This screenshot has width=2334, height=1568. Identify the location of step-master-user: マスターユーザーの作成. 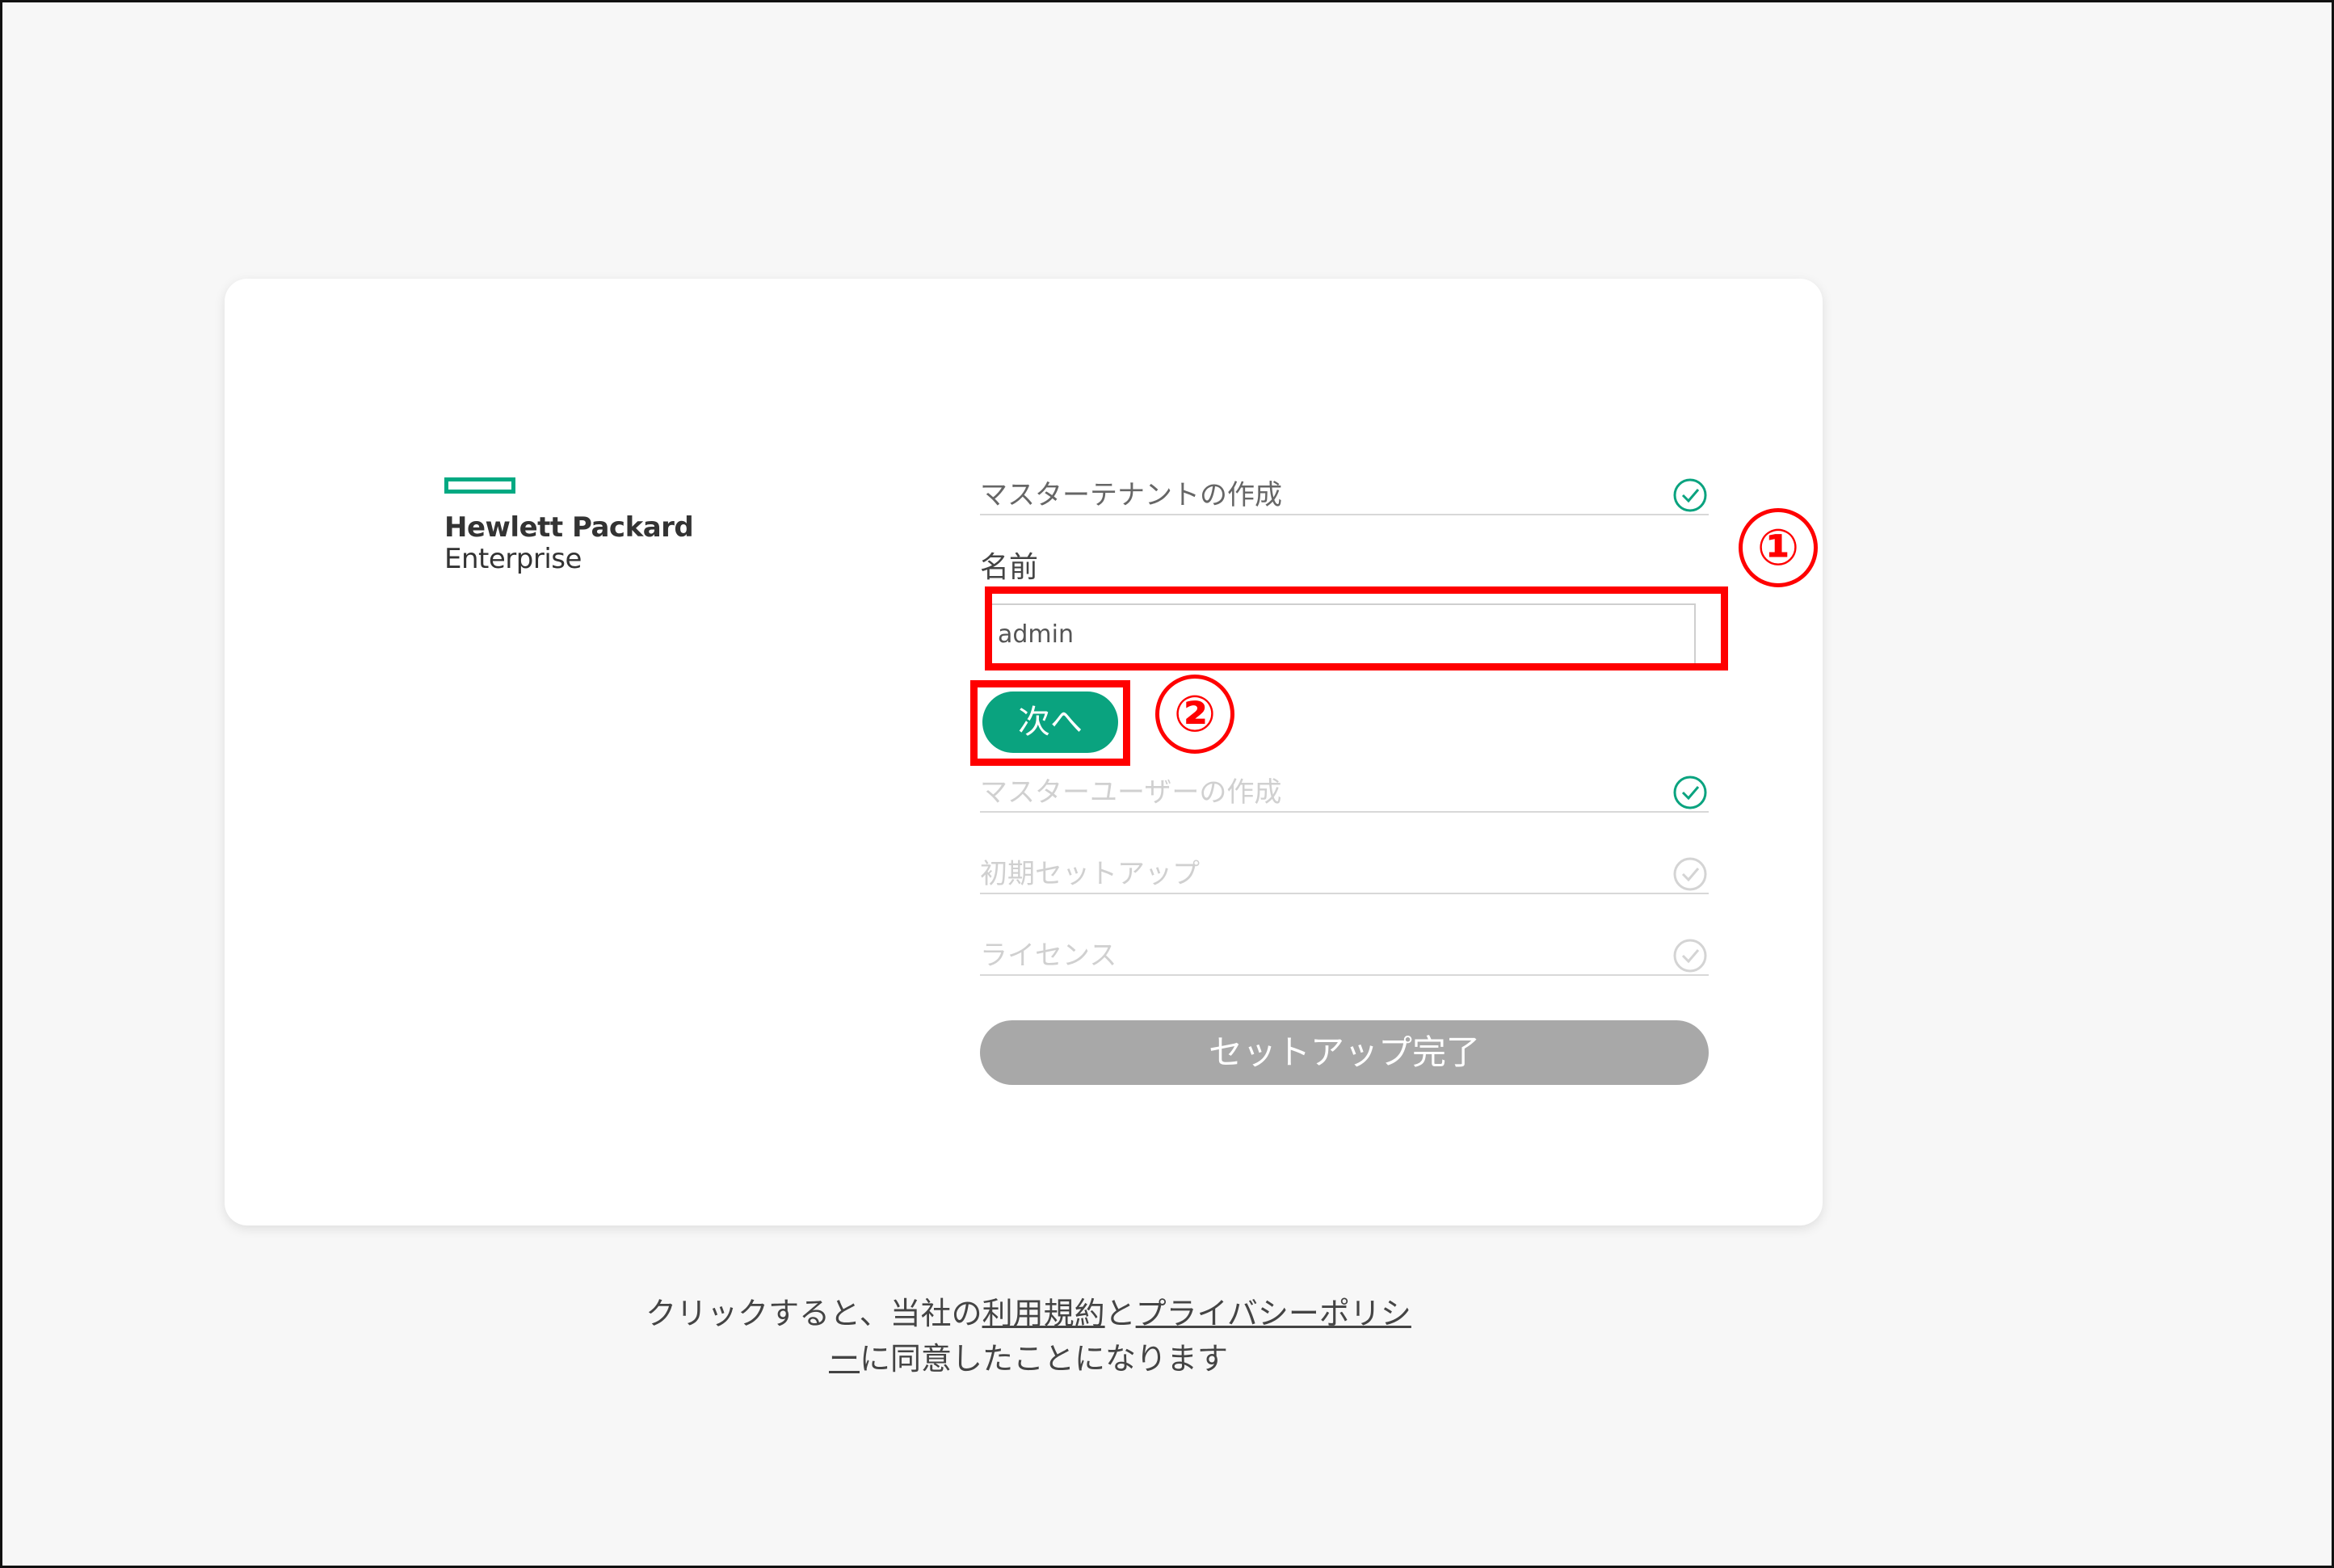
(1345, 793).